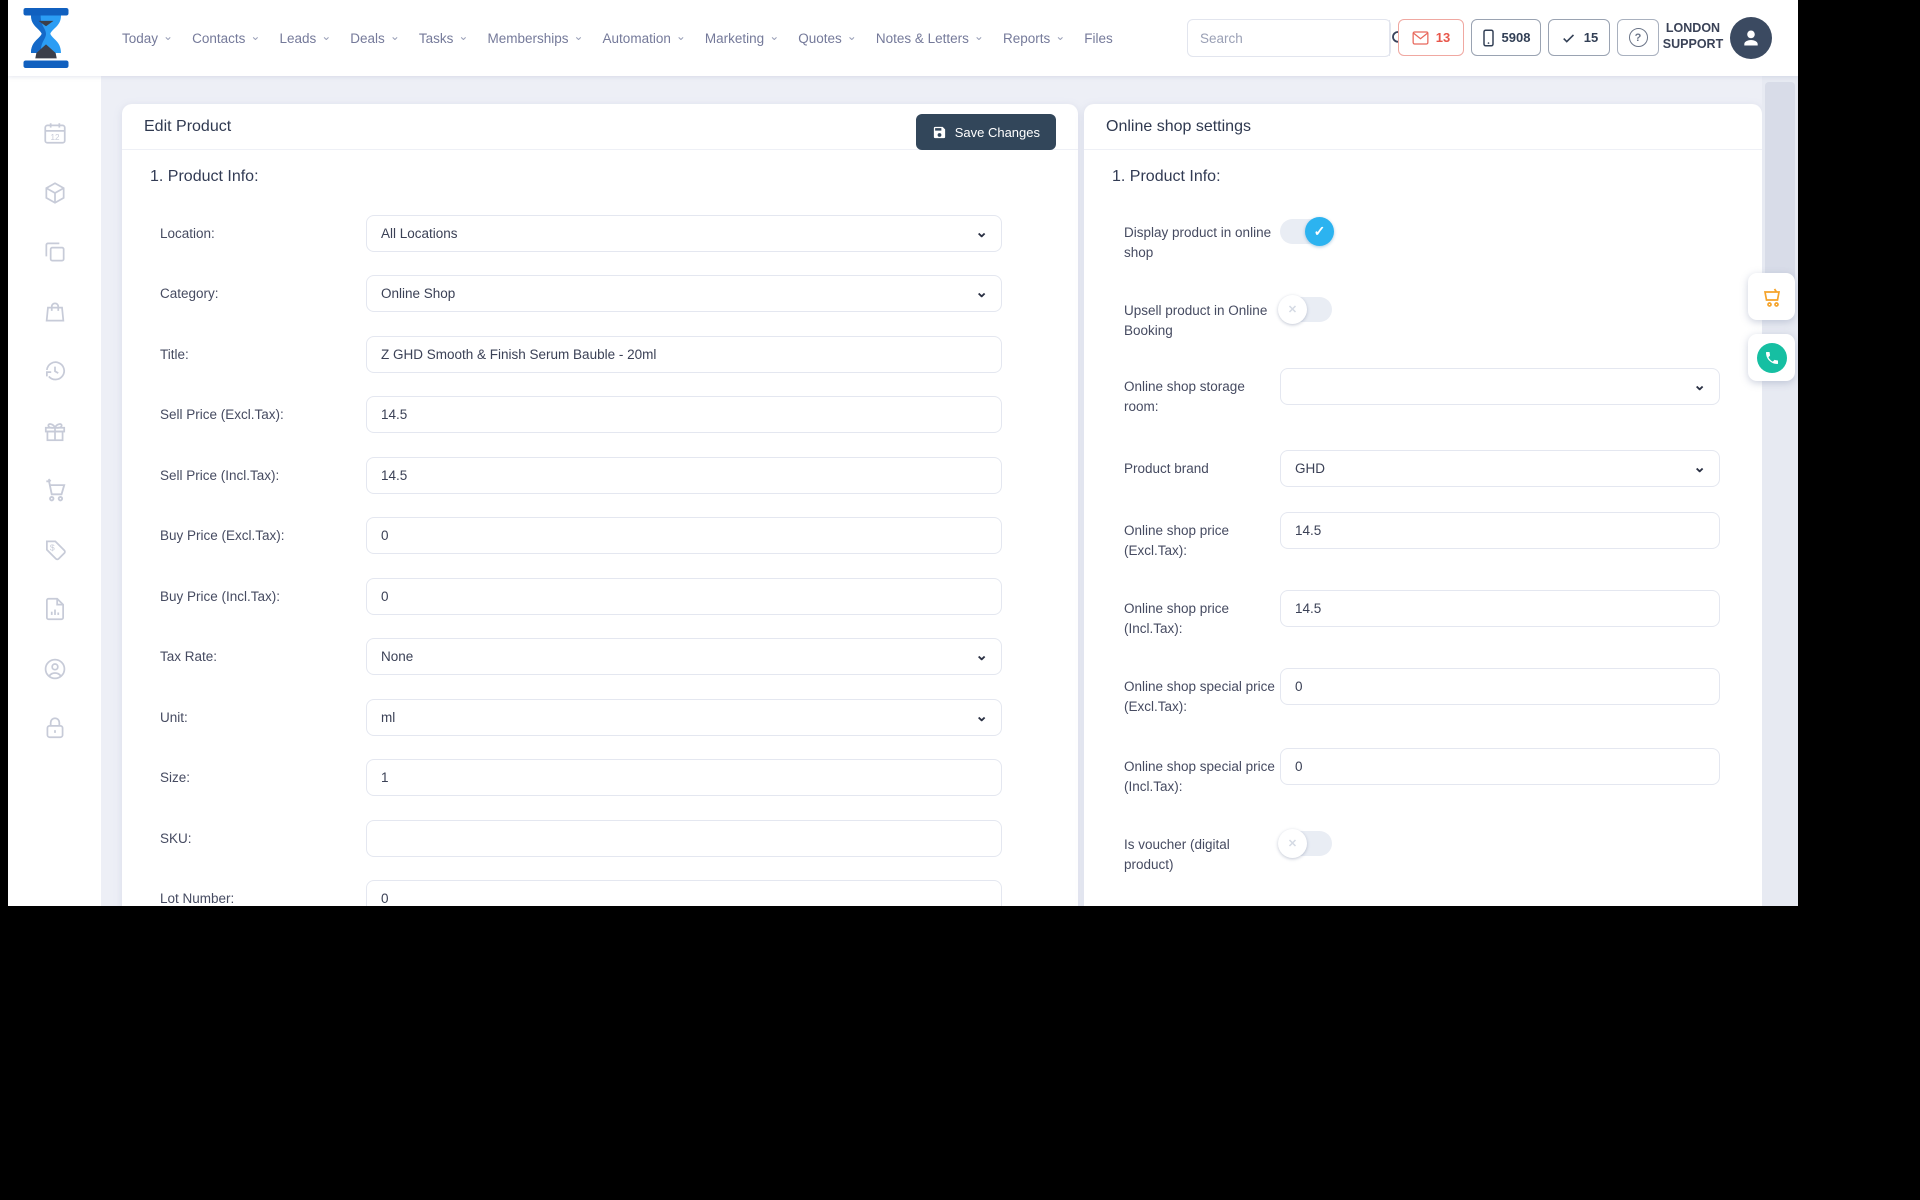  What do you see at coordinates (55, 193) in the screenshot?
I see `package-icon` at bounding box center [55, 193].